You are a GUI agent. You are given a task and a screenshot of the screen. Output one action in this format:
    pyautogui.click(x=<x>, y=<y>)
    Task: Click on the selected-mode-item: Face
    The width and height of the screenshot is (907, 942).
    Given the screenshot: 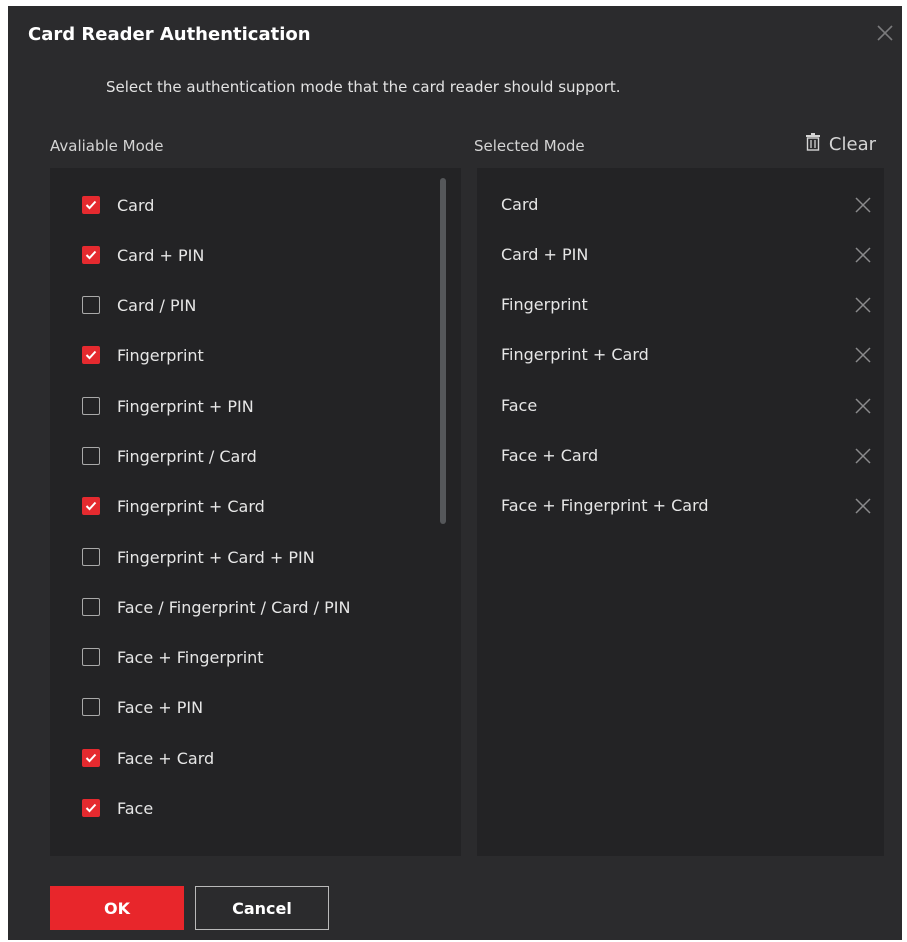 What is the action you would take?
    pyautogui.click(x=680, y=406)
    